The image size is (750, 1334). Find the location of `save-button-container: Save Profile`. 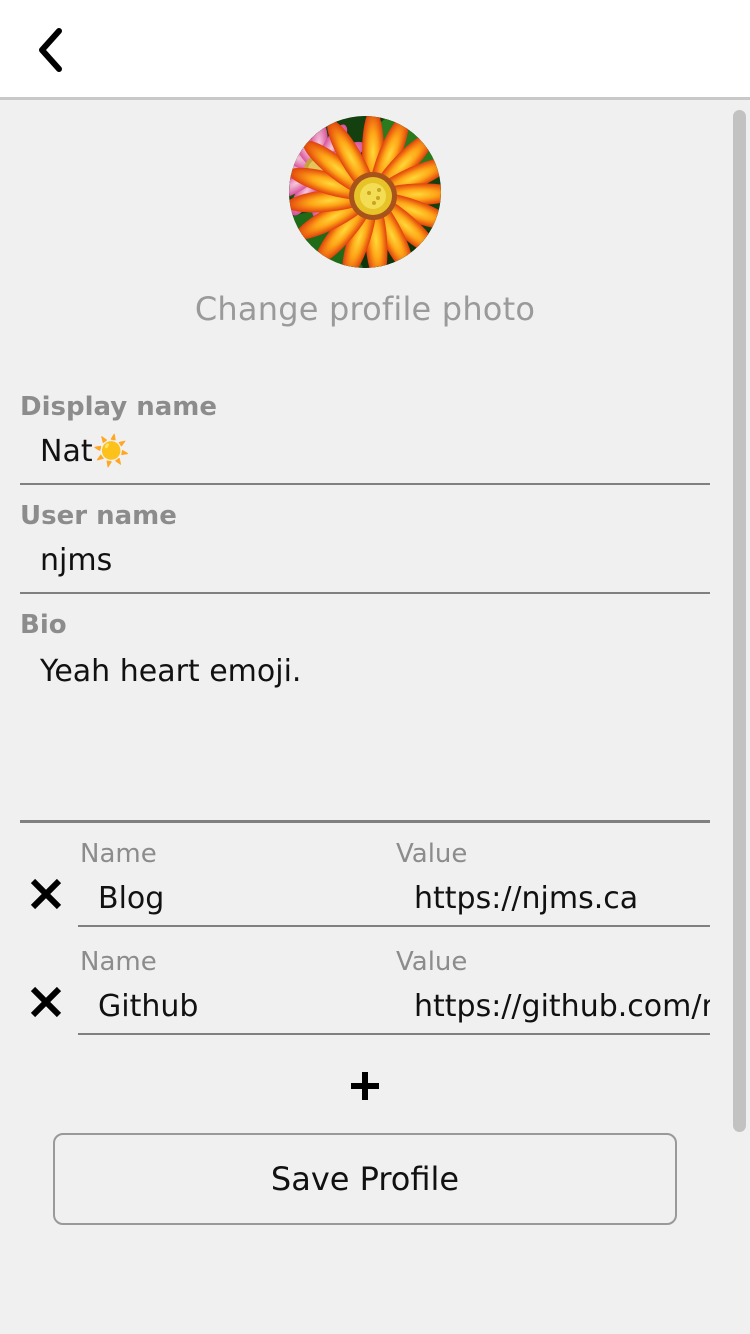

save-button-container: Save Profile is located at coordinates (365, 1174).